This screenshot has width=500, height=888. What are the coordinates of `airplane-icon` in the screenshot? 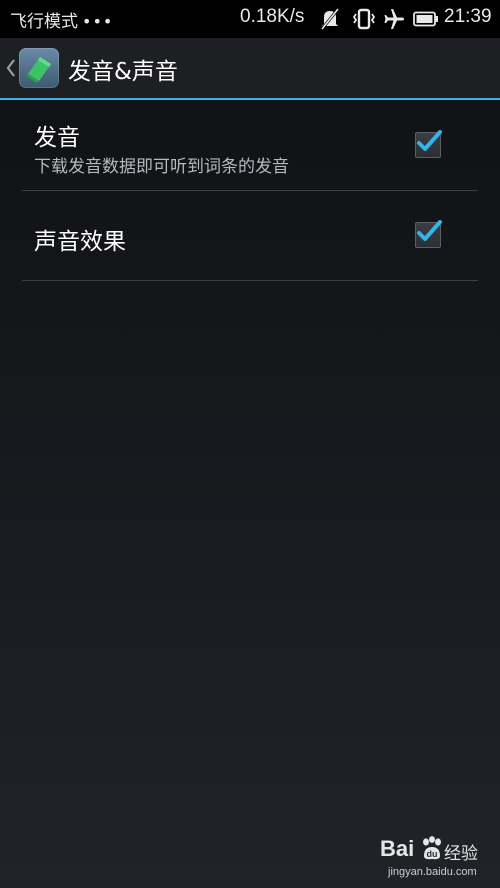 It's located at (394, 21).